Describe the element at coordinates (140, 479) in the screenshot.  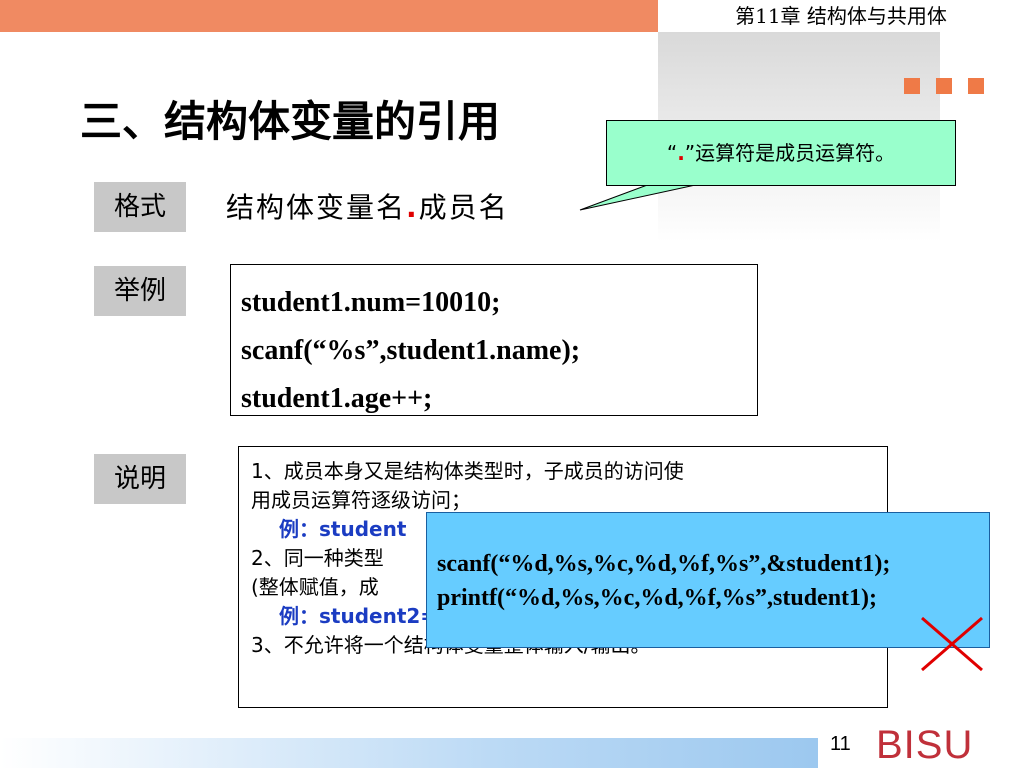
I see `notes-label: 说明` at that location.